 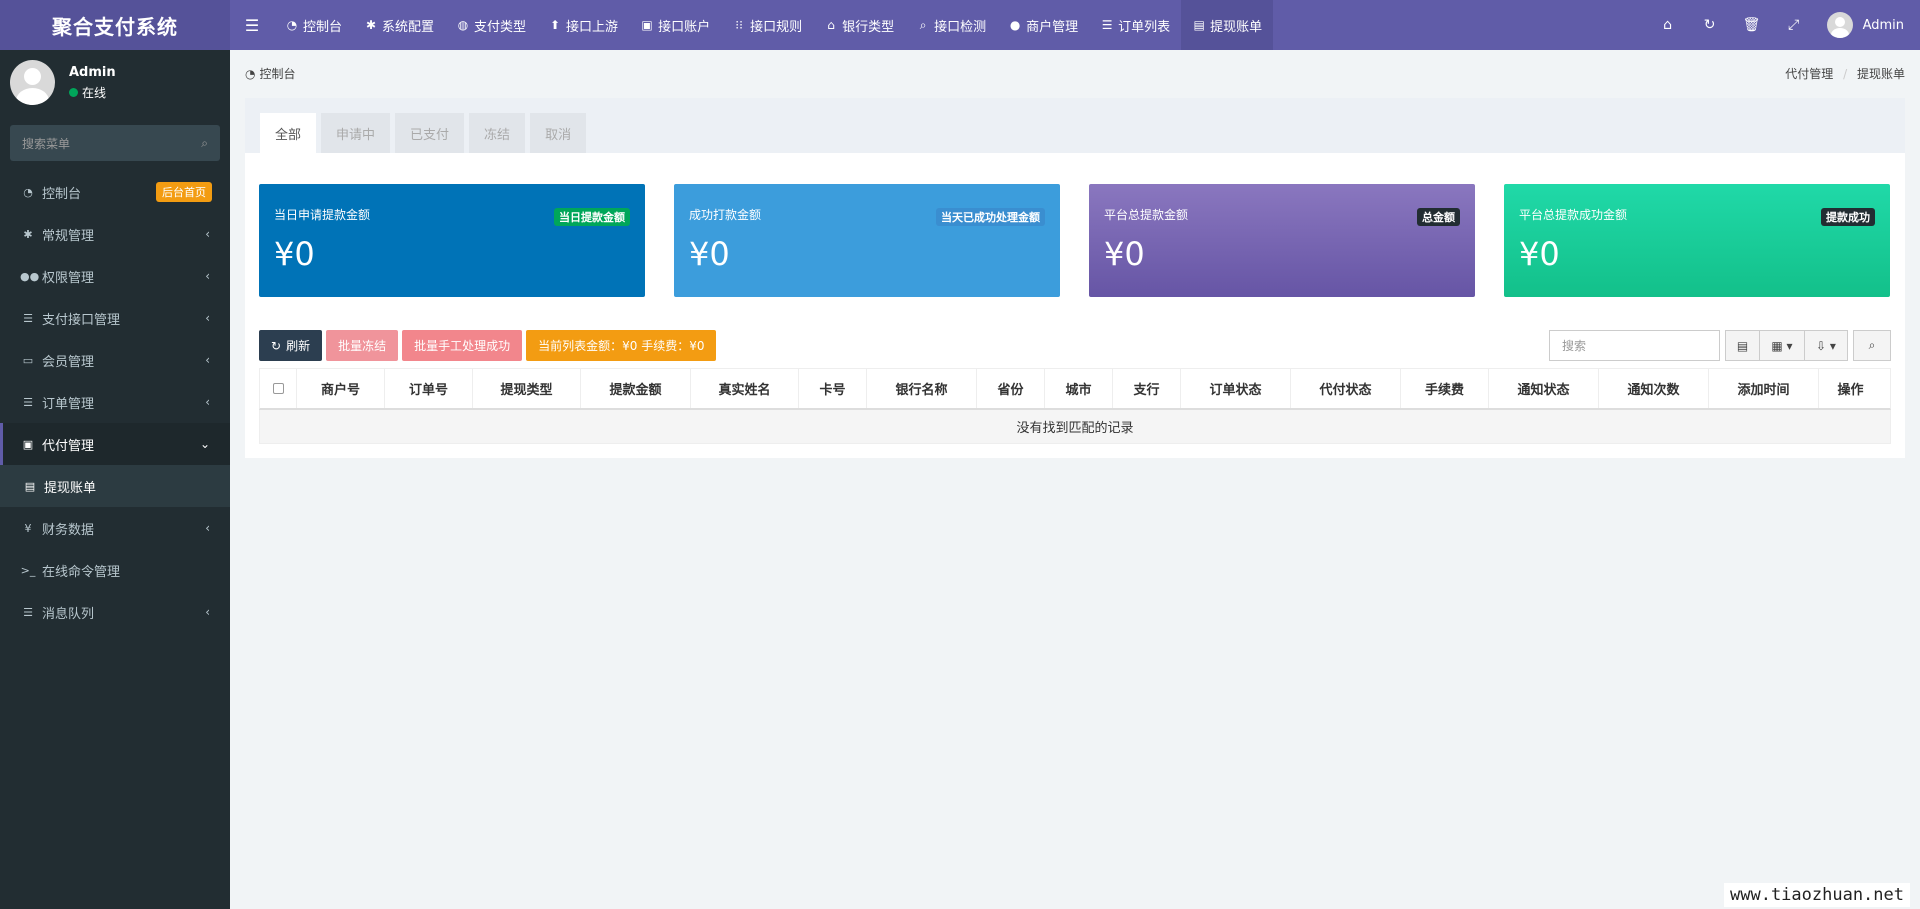 What do you see at coordinates (951, 25) in the screenshot?
I see `topnav-item-7: ⌕ 接口检测` at bounding box center [951, 25].